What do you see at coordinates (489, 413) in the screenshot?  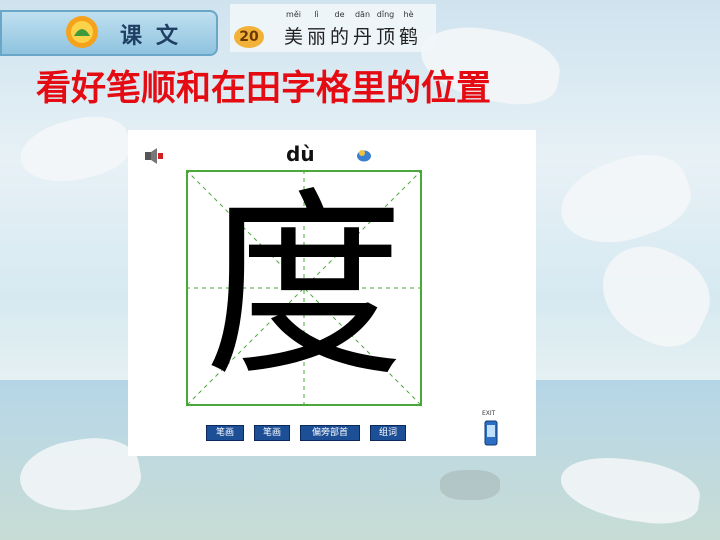 I see `exit-label: EXIT` at bounding box center [489, 413].